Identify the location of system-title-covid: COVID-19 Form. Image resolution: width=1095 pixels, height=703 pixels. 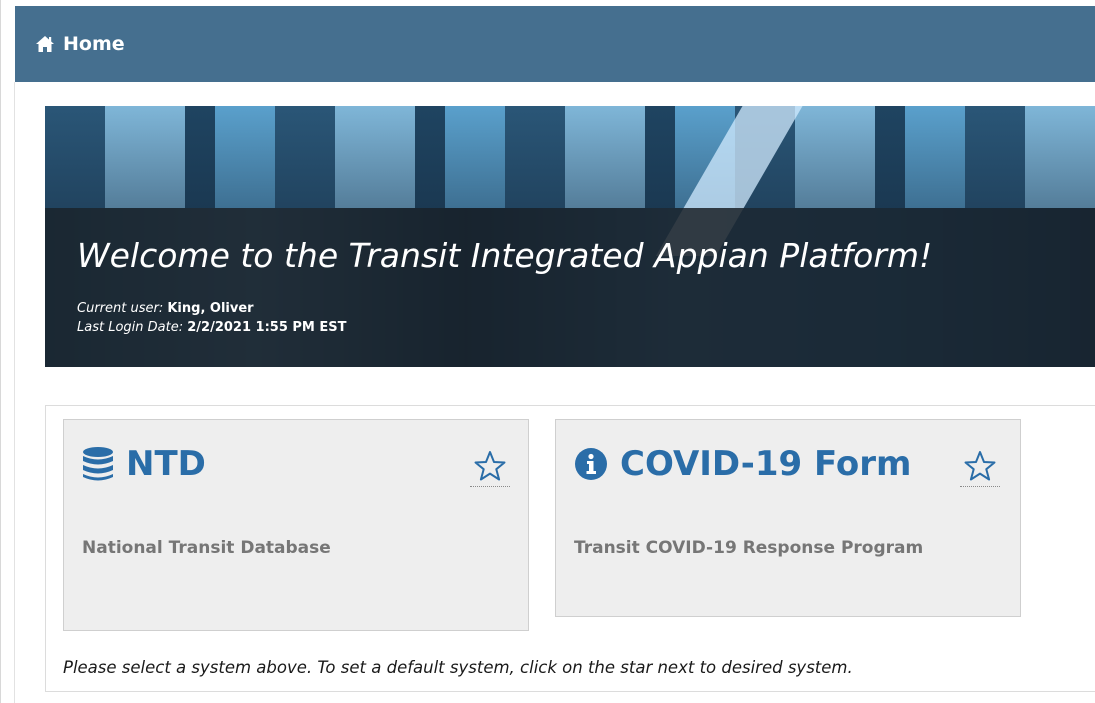
(742, 464).